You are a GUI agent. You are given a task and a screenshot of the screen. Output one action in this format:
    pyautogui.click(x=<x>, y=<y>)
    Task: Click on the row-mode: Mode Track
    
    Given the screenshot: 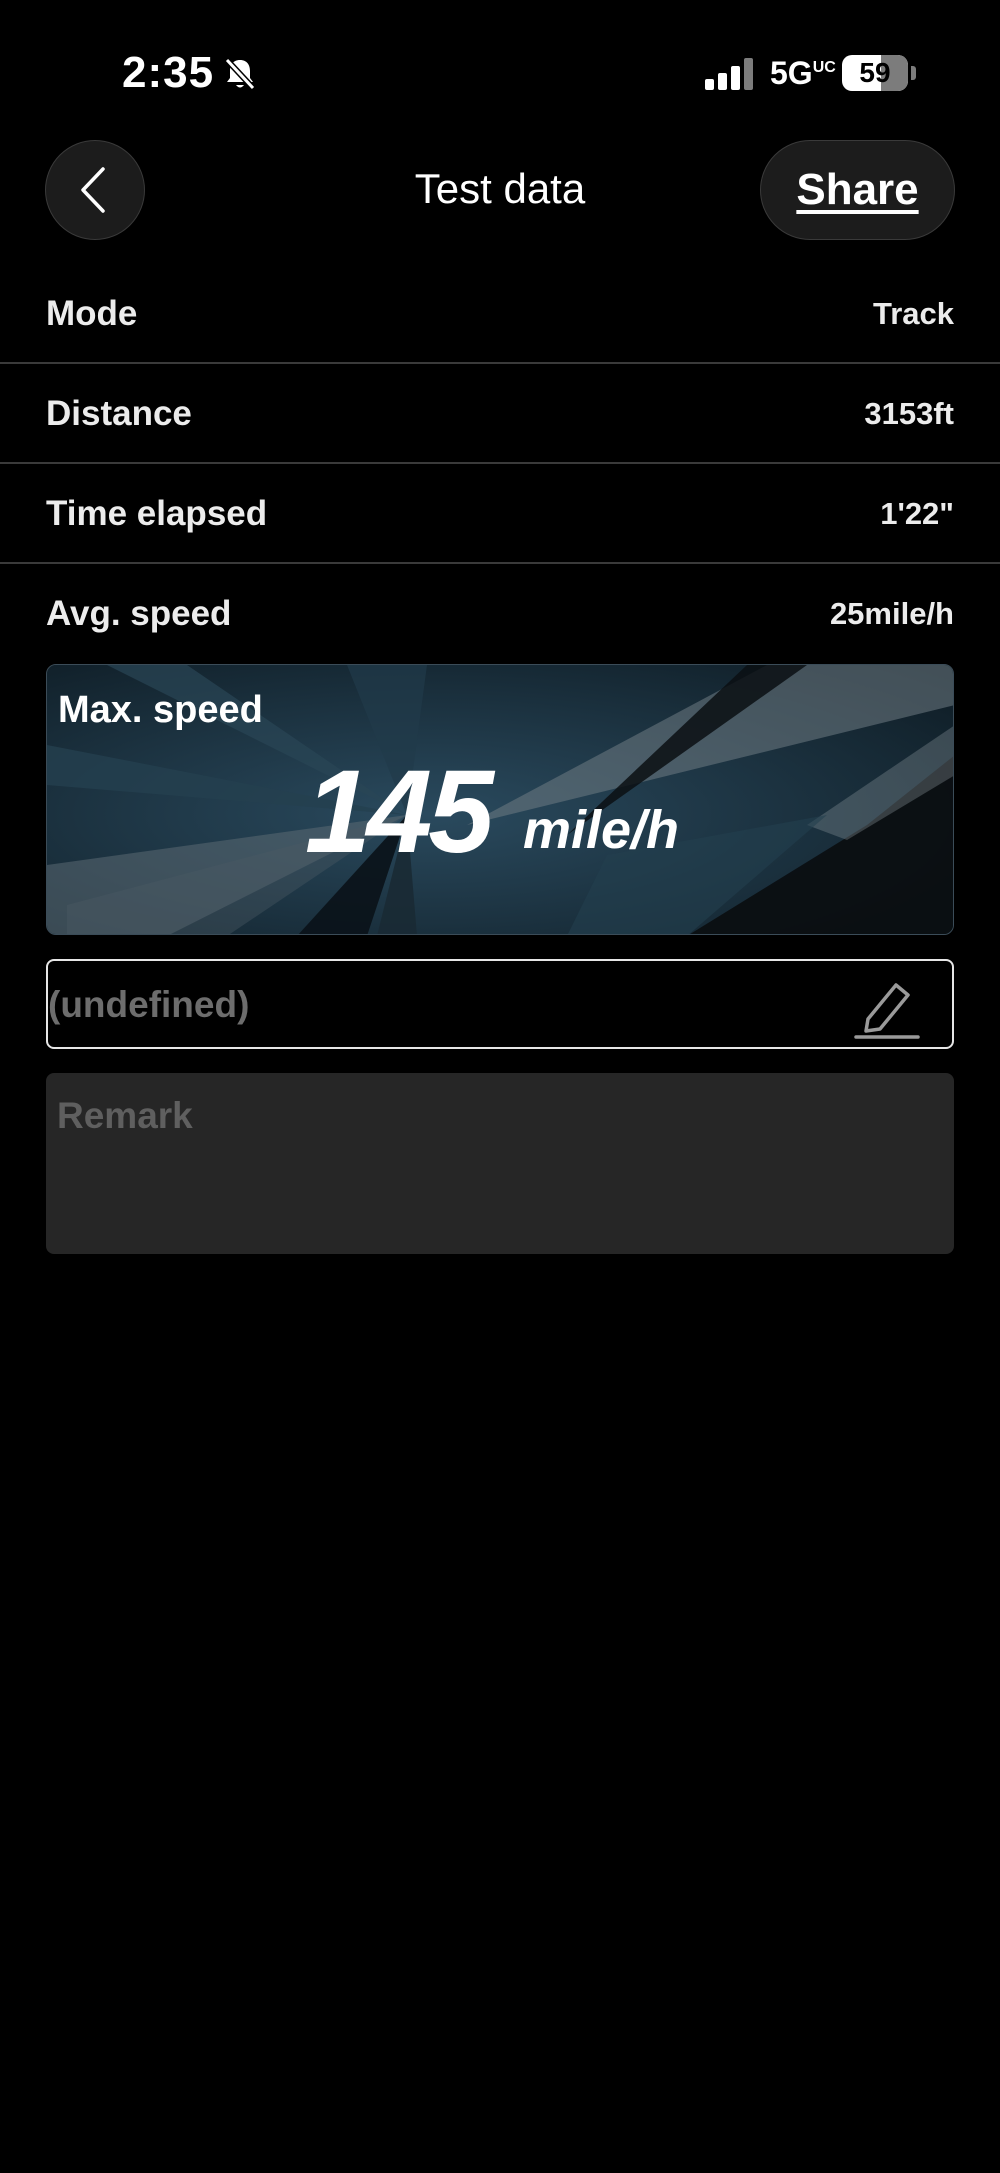 What is the action you would take?
    pyautogui.click(x=500, y=314)
    